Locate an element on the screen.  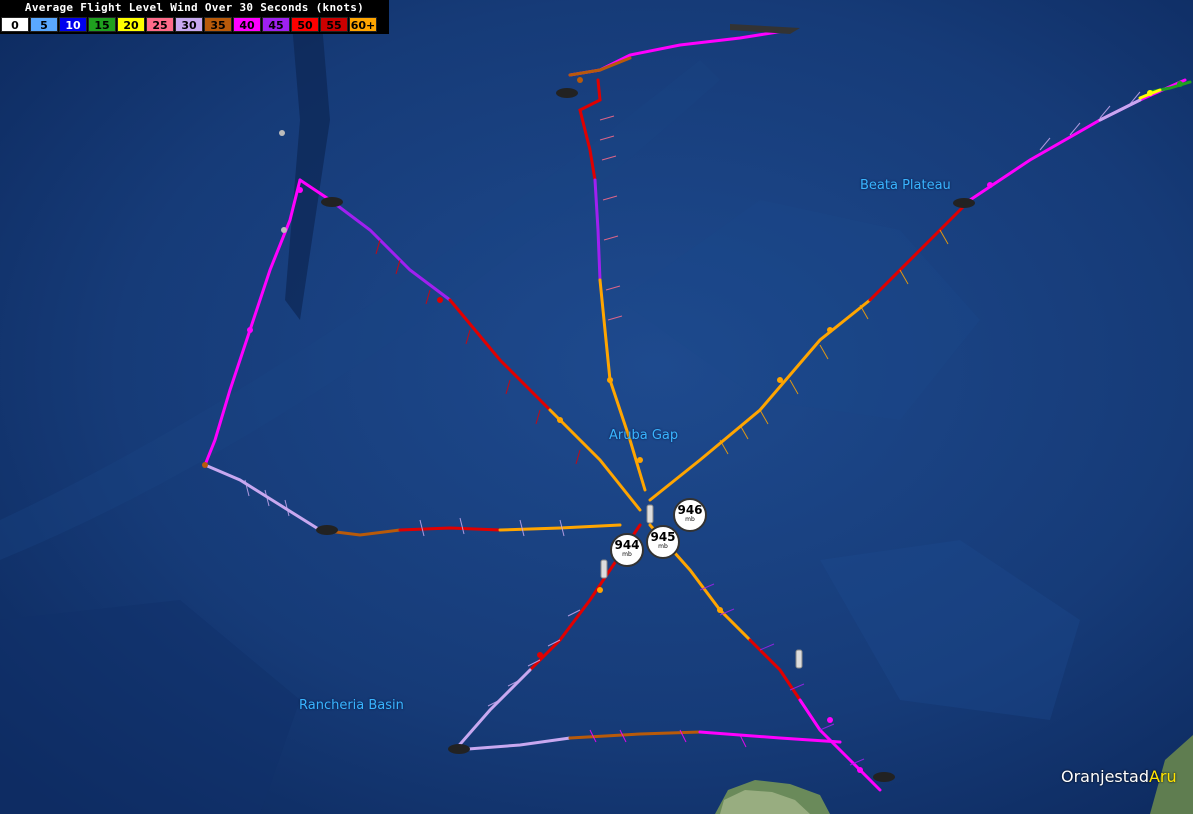
legend-bin: 0 is located at coordinates (15, 24).